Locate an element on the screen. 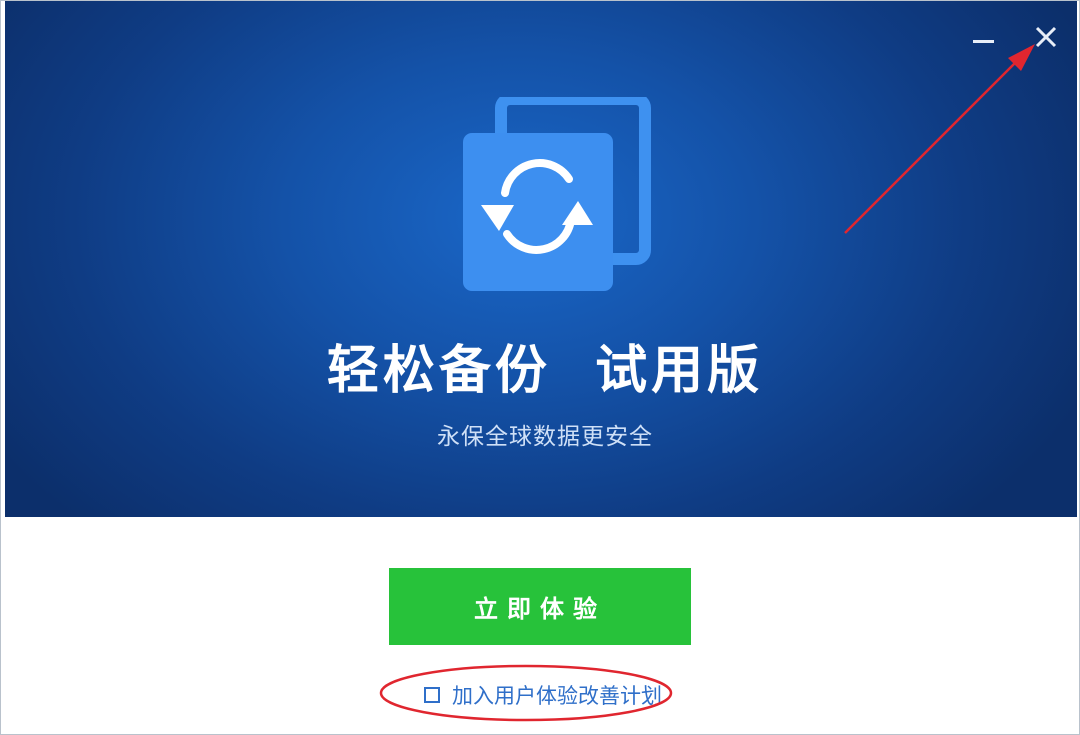 This screenshot has height=735, width=1080. close-icon is located at coordinates (1046, 37).